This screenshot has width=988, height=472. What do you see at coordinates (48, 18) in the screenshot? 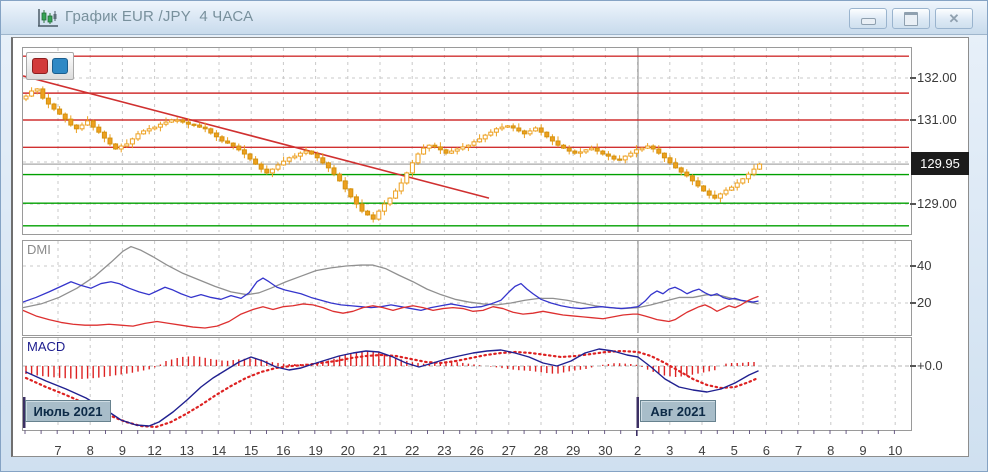
I see `candlestick-chart-icon` at bounding box center [48, 18].